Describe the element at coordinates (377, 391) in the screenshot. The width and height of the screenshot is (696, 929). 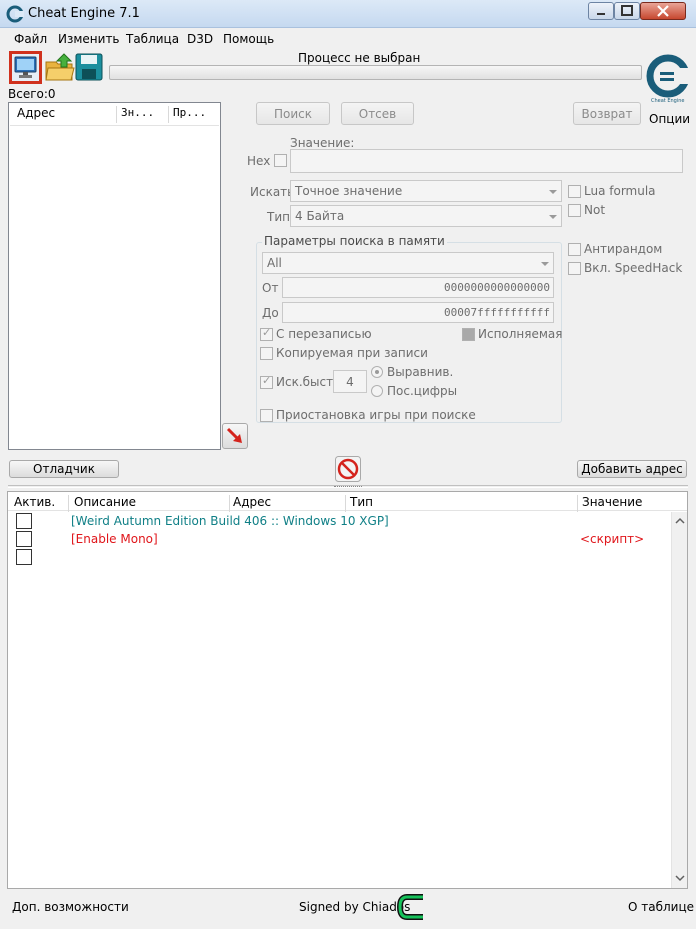
I see `last-digits-radio` at that location.